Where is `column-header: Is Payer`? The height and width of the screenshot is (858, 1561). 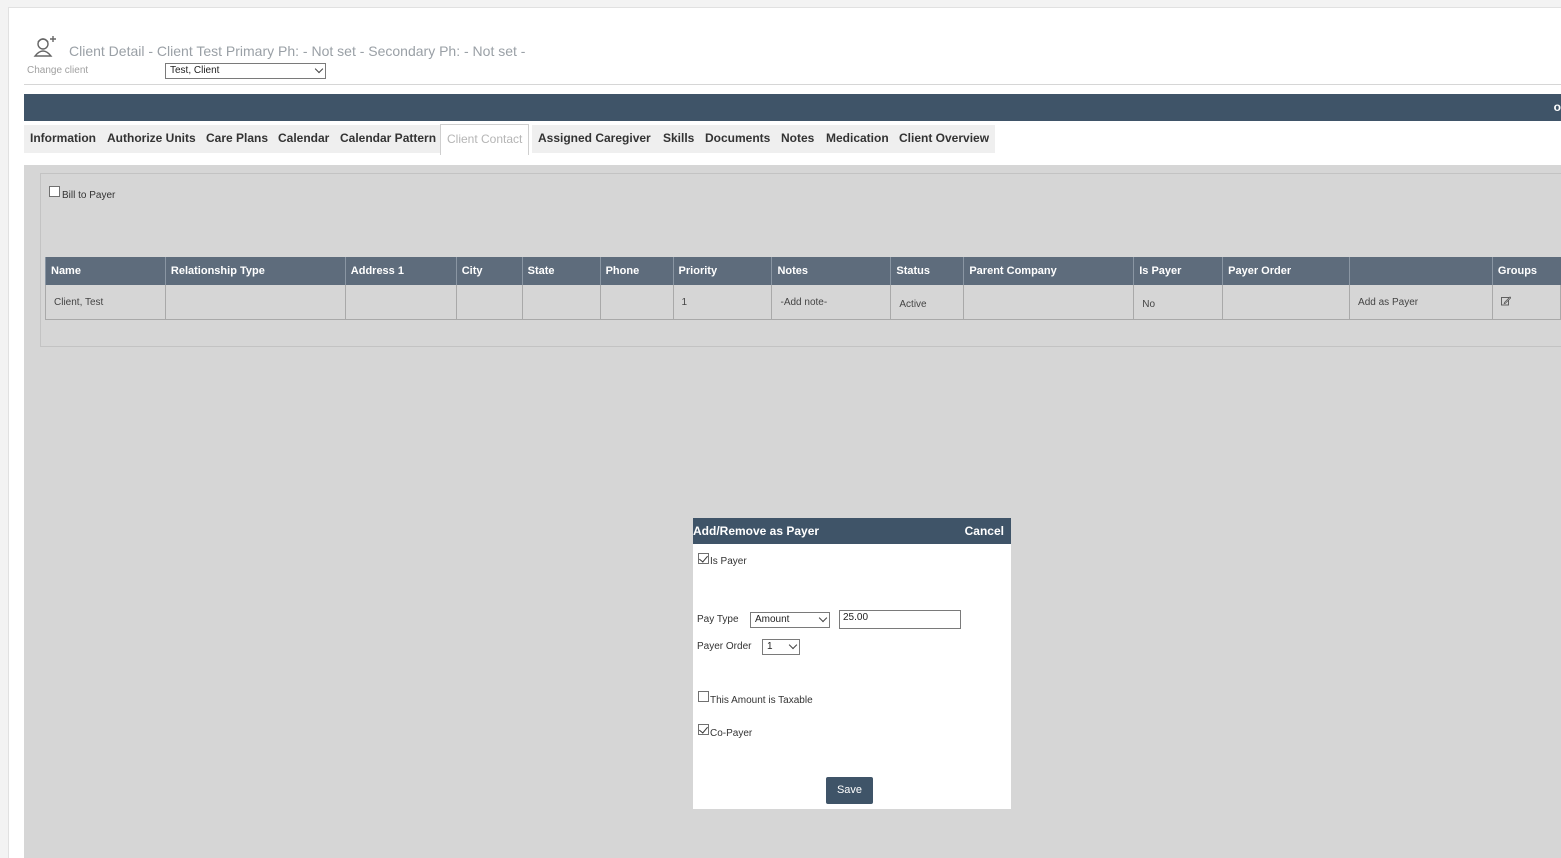
column-header: Is Payer is located at coordinates (1178, 271).